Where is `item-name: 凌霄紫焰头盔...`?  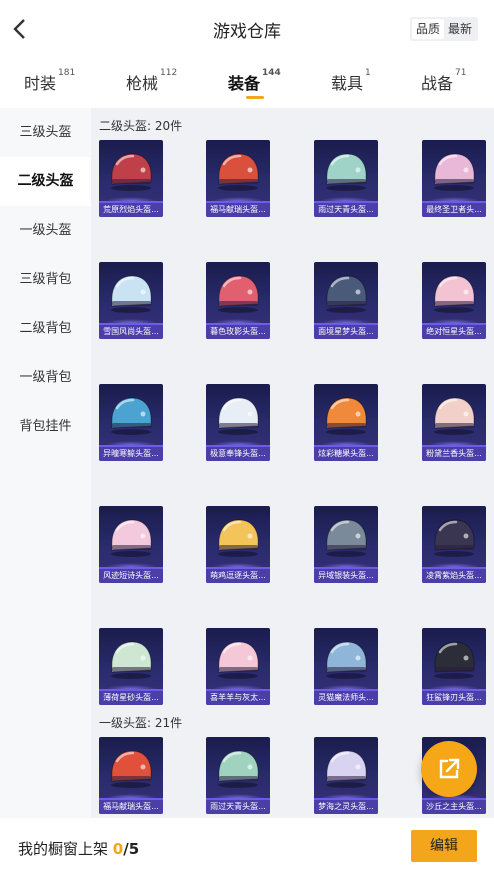
item-name: 凌霄紫焰头盔... is located at coordinates (454, 576).